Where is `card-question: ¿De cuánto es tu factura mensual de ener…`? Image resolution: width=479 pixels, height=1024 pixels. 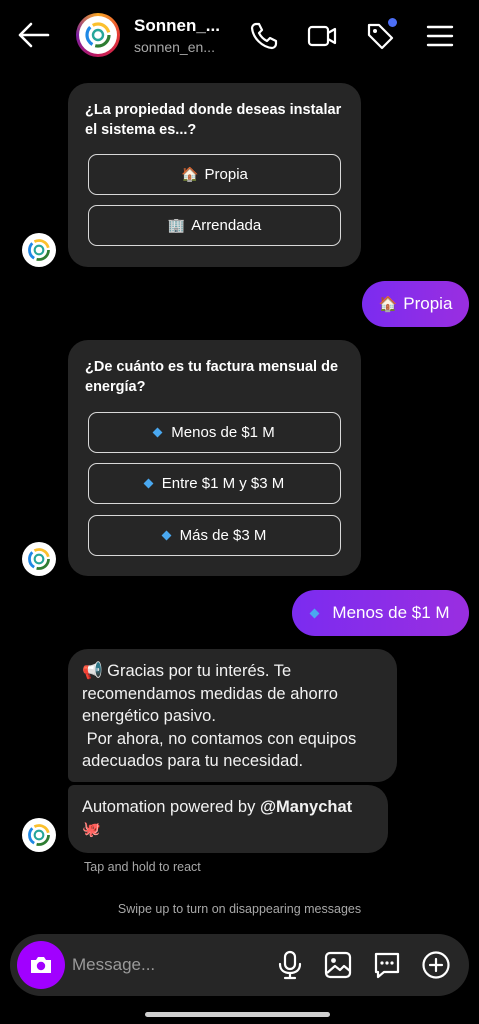 card-question: ¿De cuánto es tu factura mensual de ener… is located at coordinates (212, 377).